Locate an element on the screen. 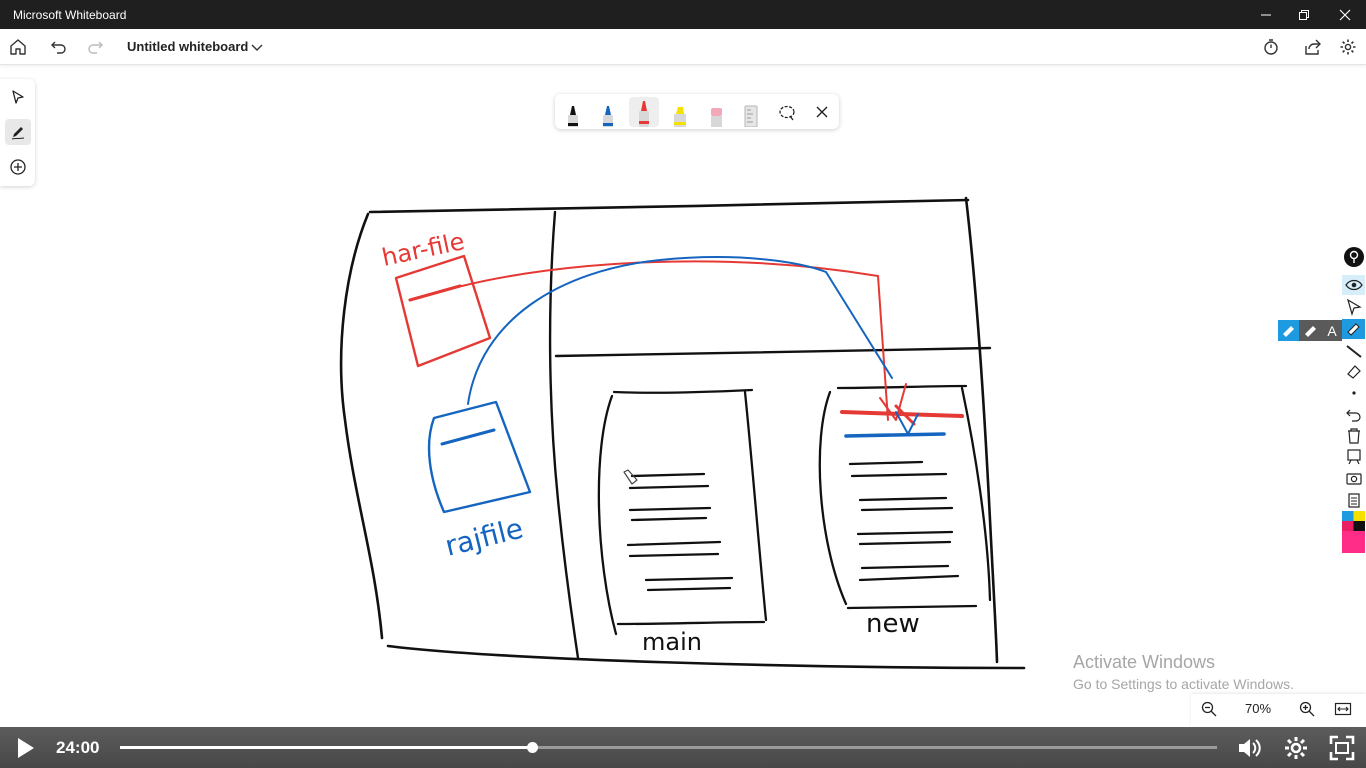 This screenshot has width=1366, height=768. plus-circle-icon is located at coordinates (18, 167).